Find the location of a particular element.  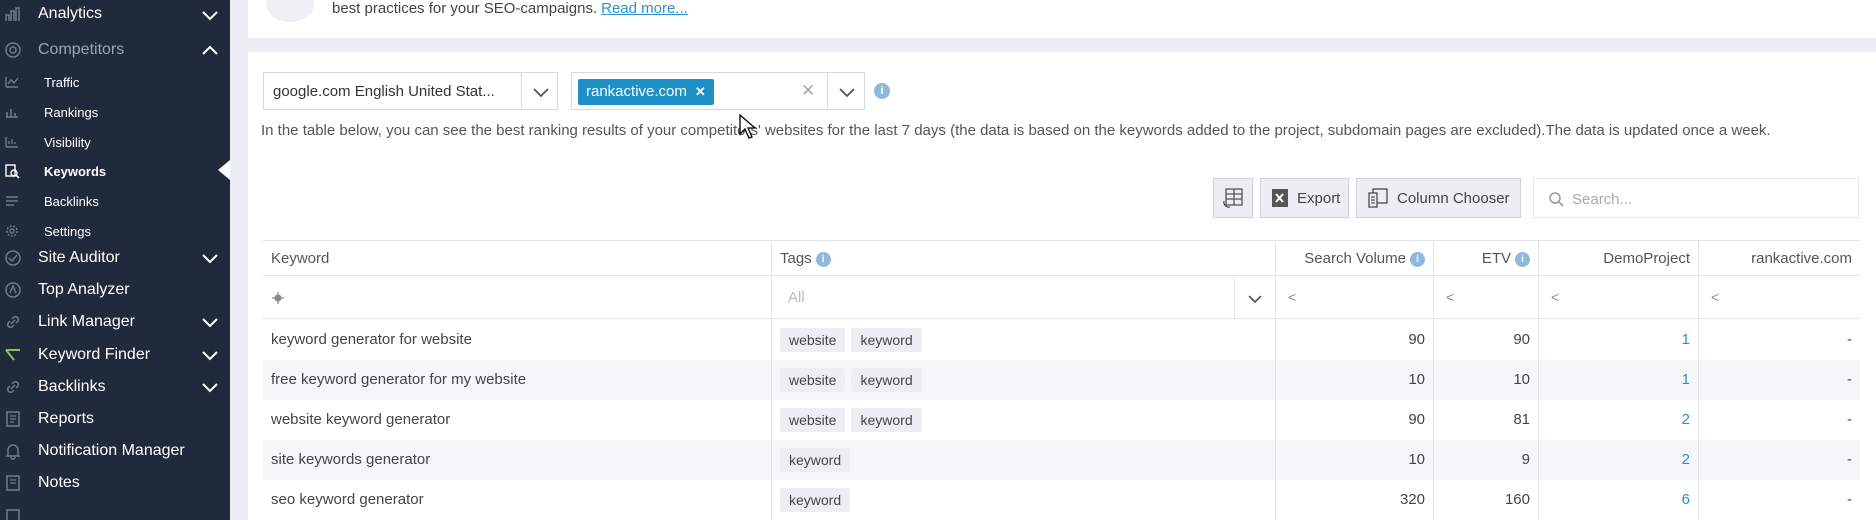

keyword-cell: keyword generator for website is located at coordinates (371, 339).